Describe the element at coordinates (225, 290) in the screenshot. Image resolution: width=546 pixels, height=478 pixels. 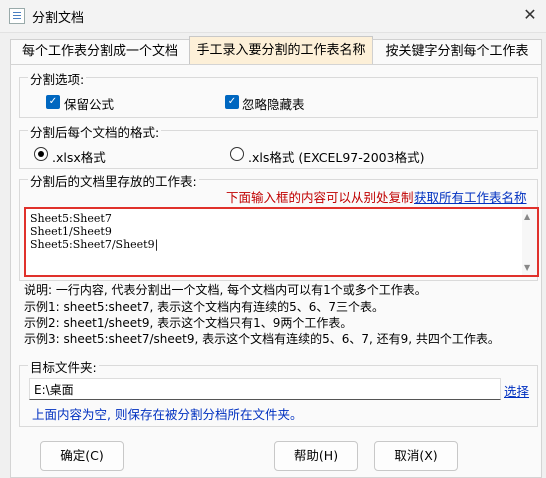
I see `help-description: 说明: 一行内容, 代表分割出一个文档, 每个文档内可以有1个或多个工作表。` at that location.